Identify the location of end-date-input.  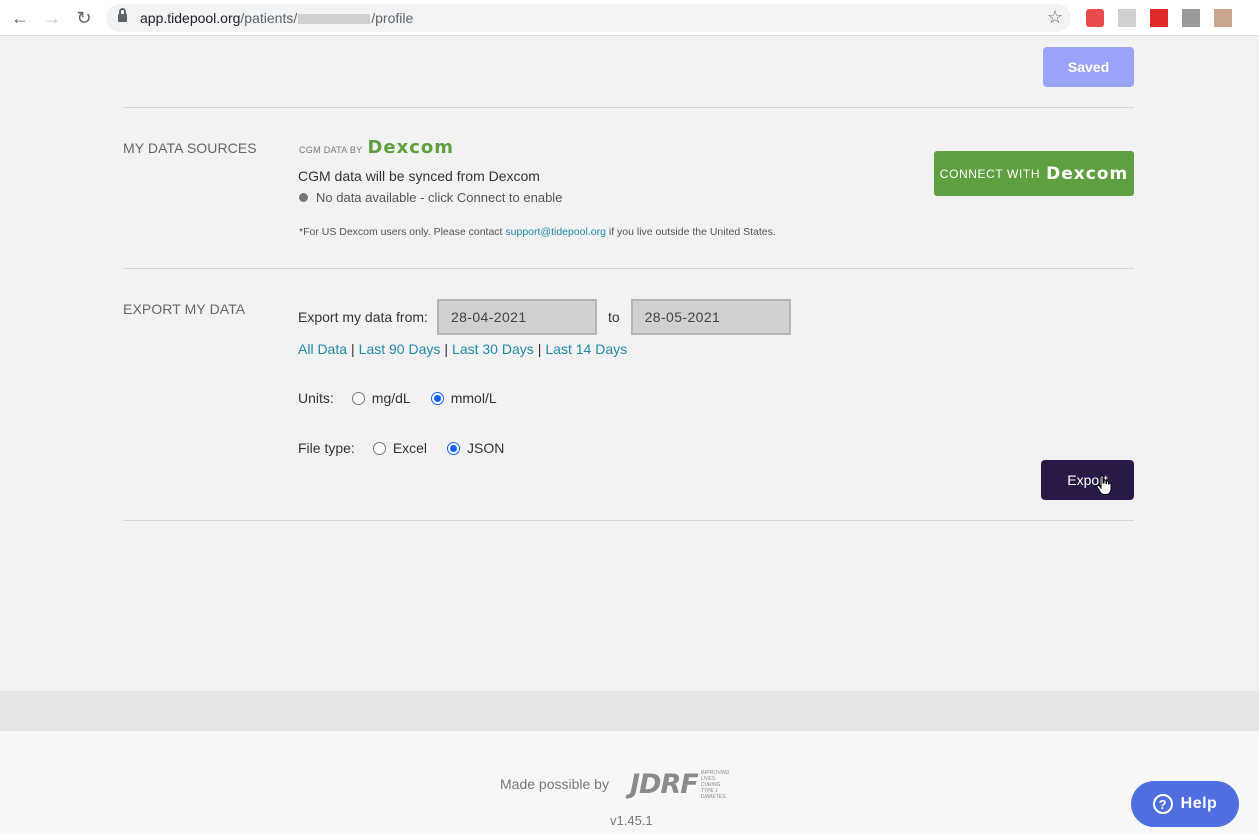
(710, 317).